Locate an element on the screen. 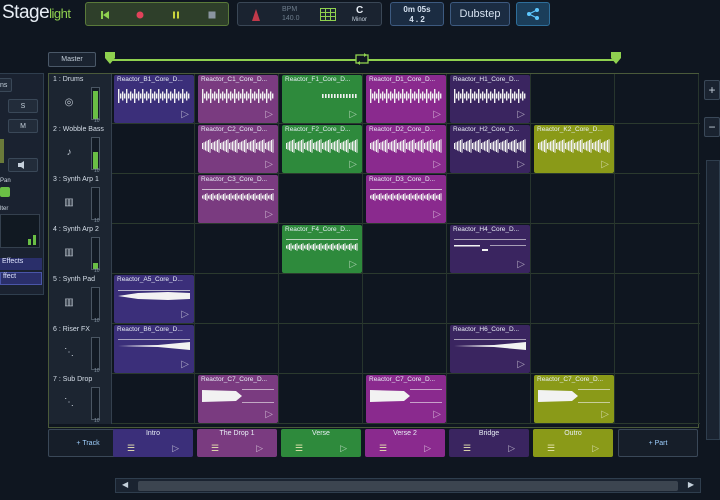  instrument-button: ns is located at coordinates (6, 85).